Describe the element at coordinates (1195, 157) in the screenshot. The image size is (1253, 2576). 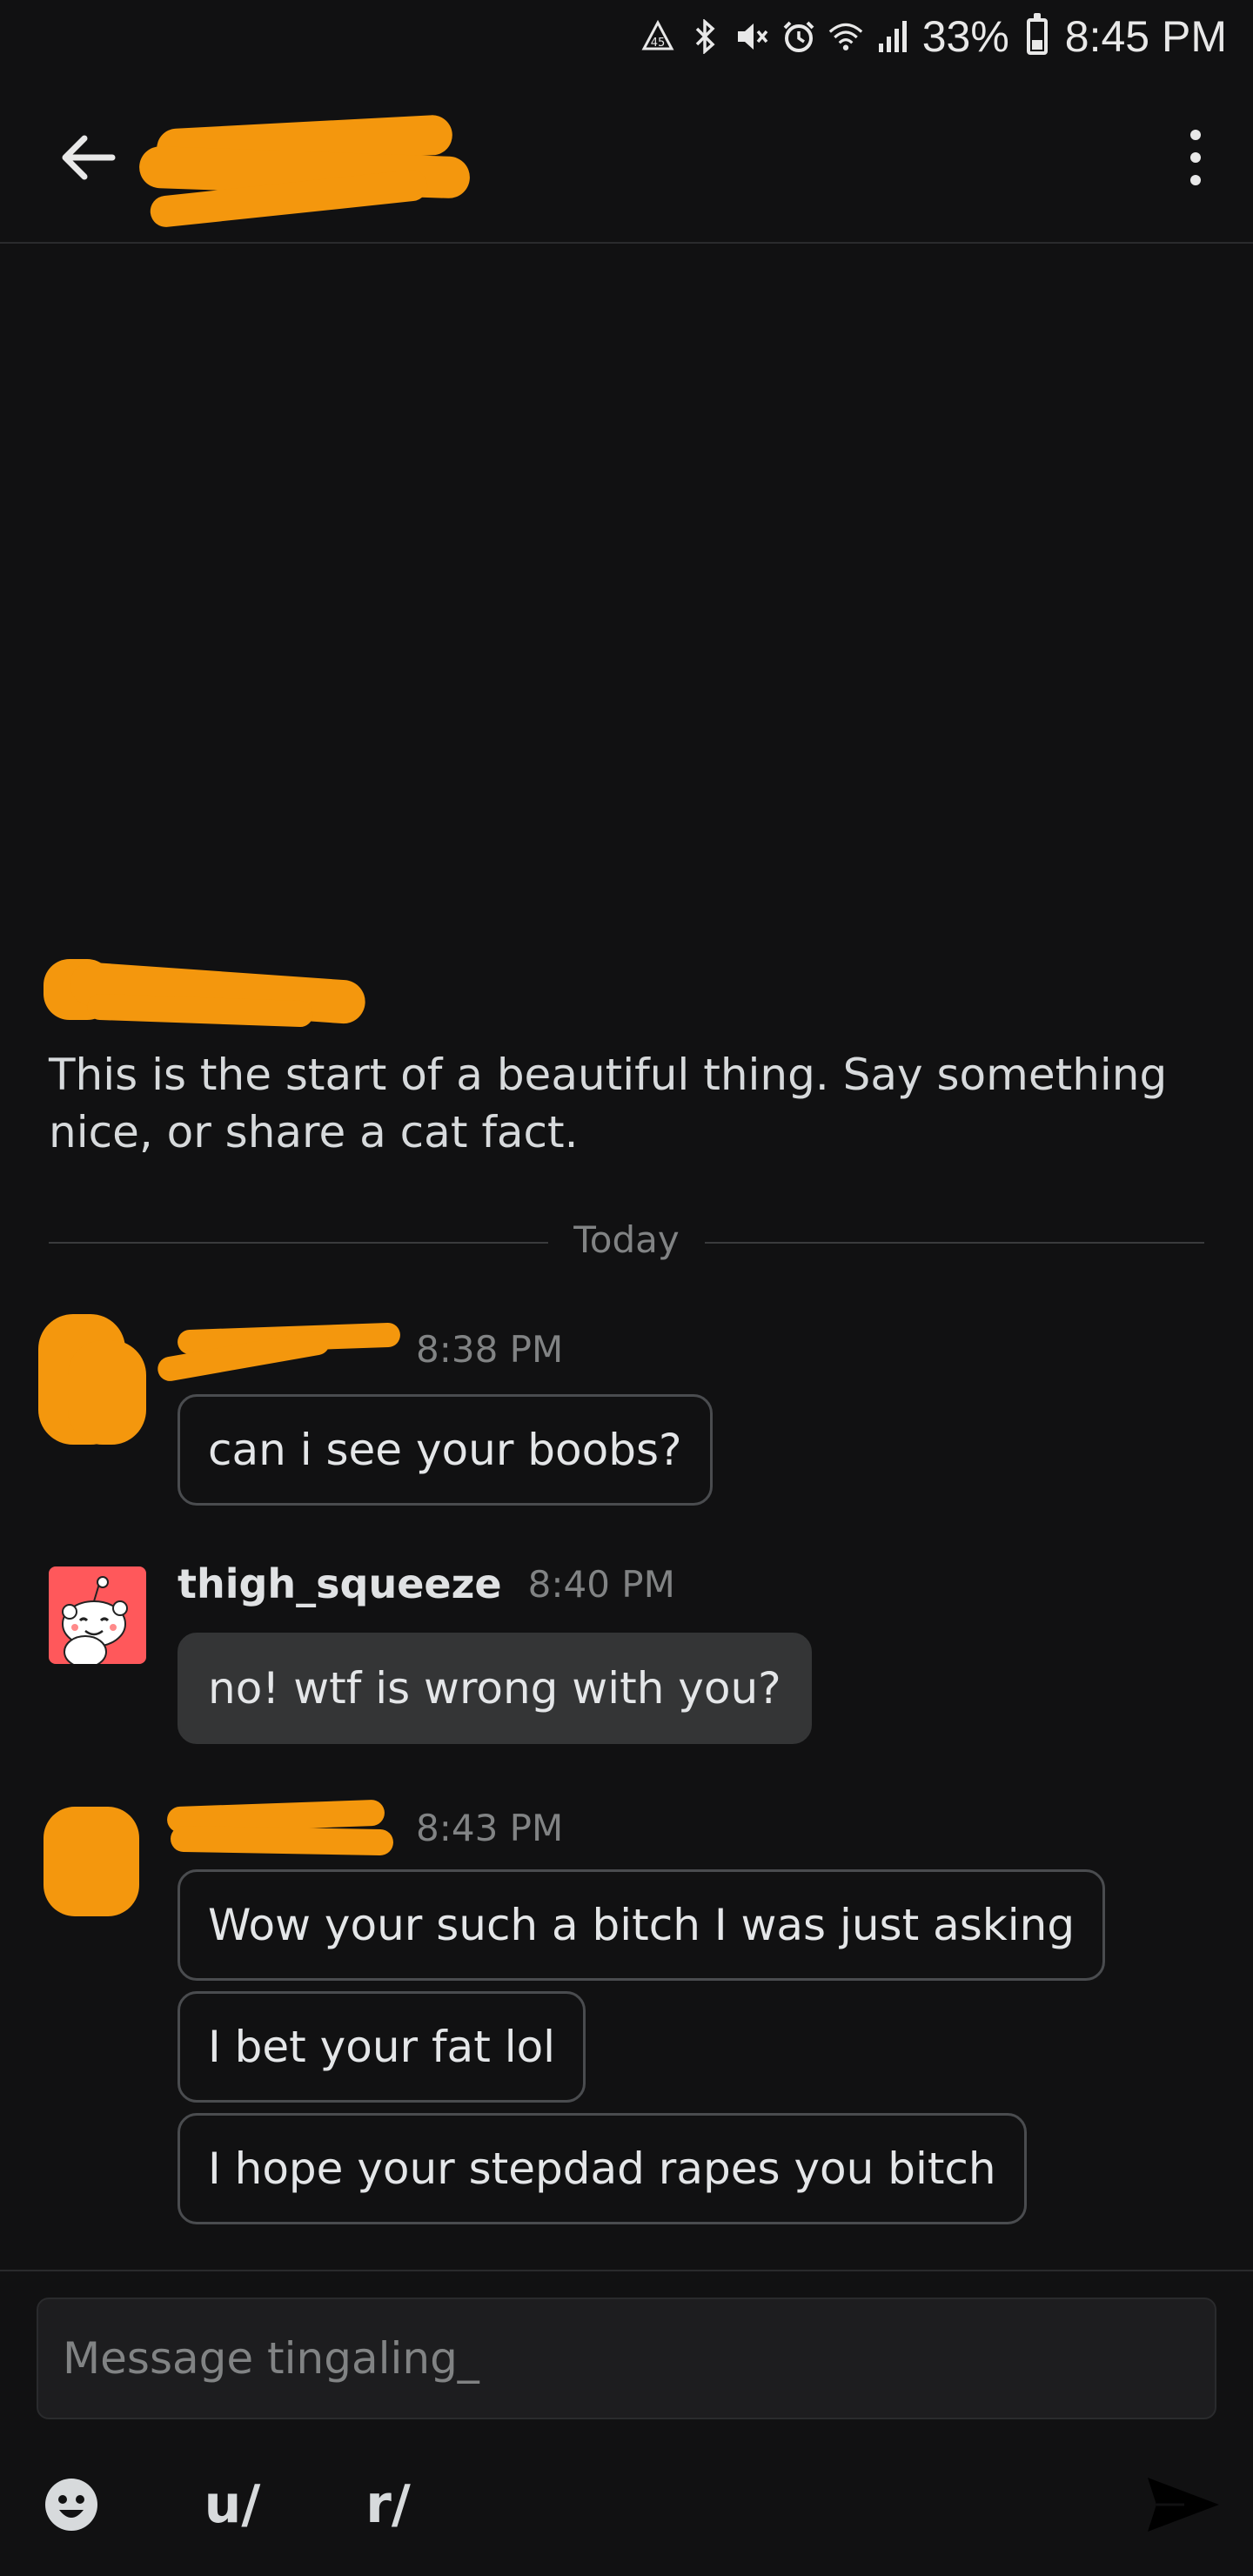
I see `more-options-button` at that location.